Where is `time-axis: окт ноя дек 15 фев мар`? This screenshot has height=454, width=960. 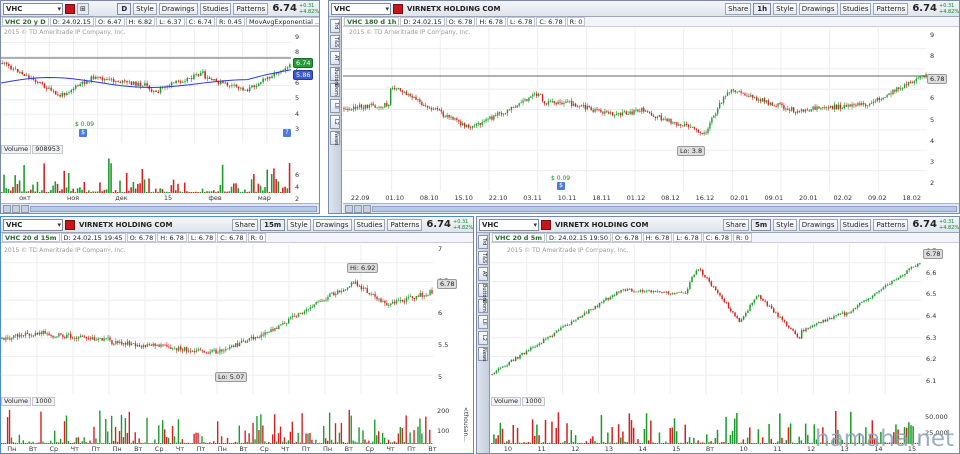 time-axis: окт ноя дек 15 фев мар is located at coordinates (160, 198).